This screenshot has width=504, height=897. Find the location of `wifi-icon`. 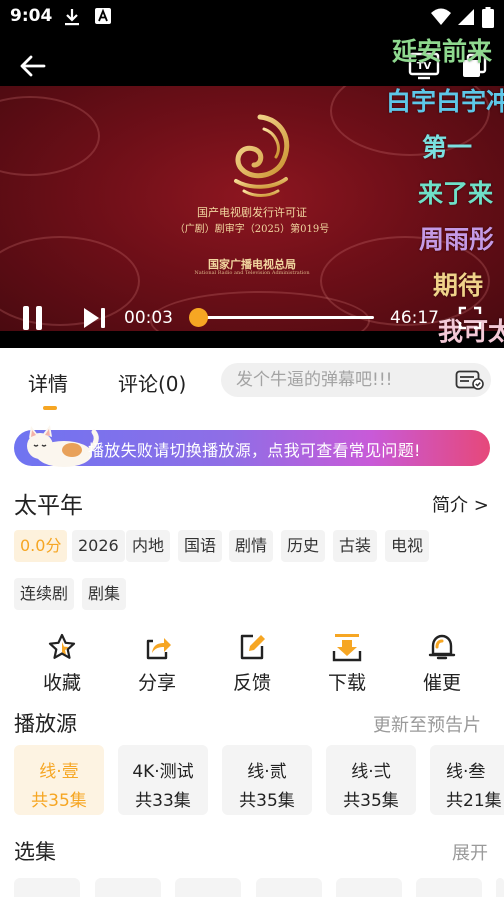

wifi-icon is located at coordinates (441, 16).